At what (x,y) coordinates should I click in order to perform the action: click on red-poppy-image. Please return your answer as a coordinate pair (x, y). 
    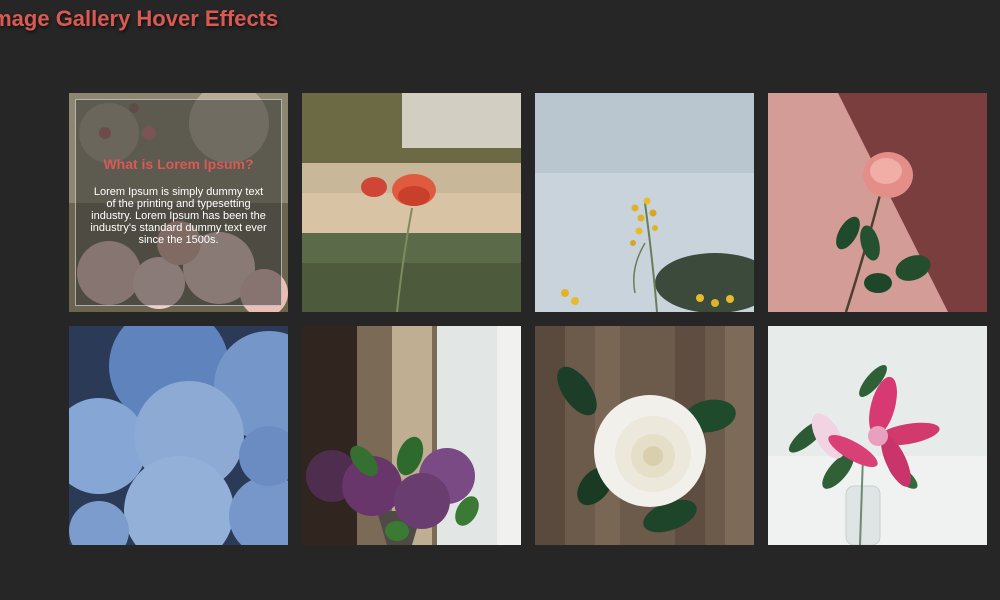
    Looking at the image, I should click on (411, 202).